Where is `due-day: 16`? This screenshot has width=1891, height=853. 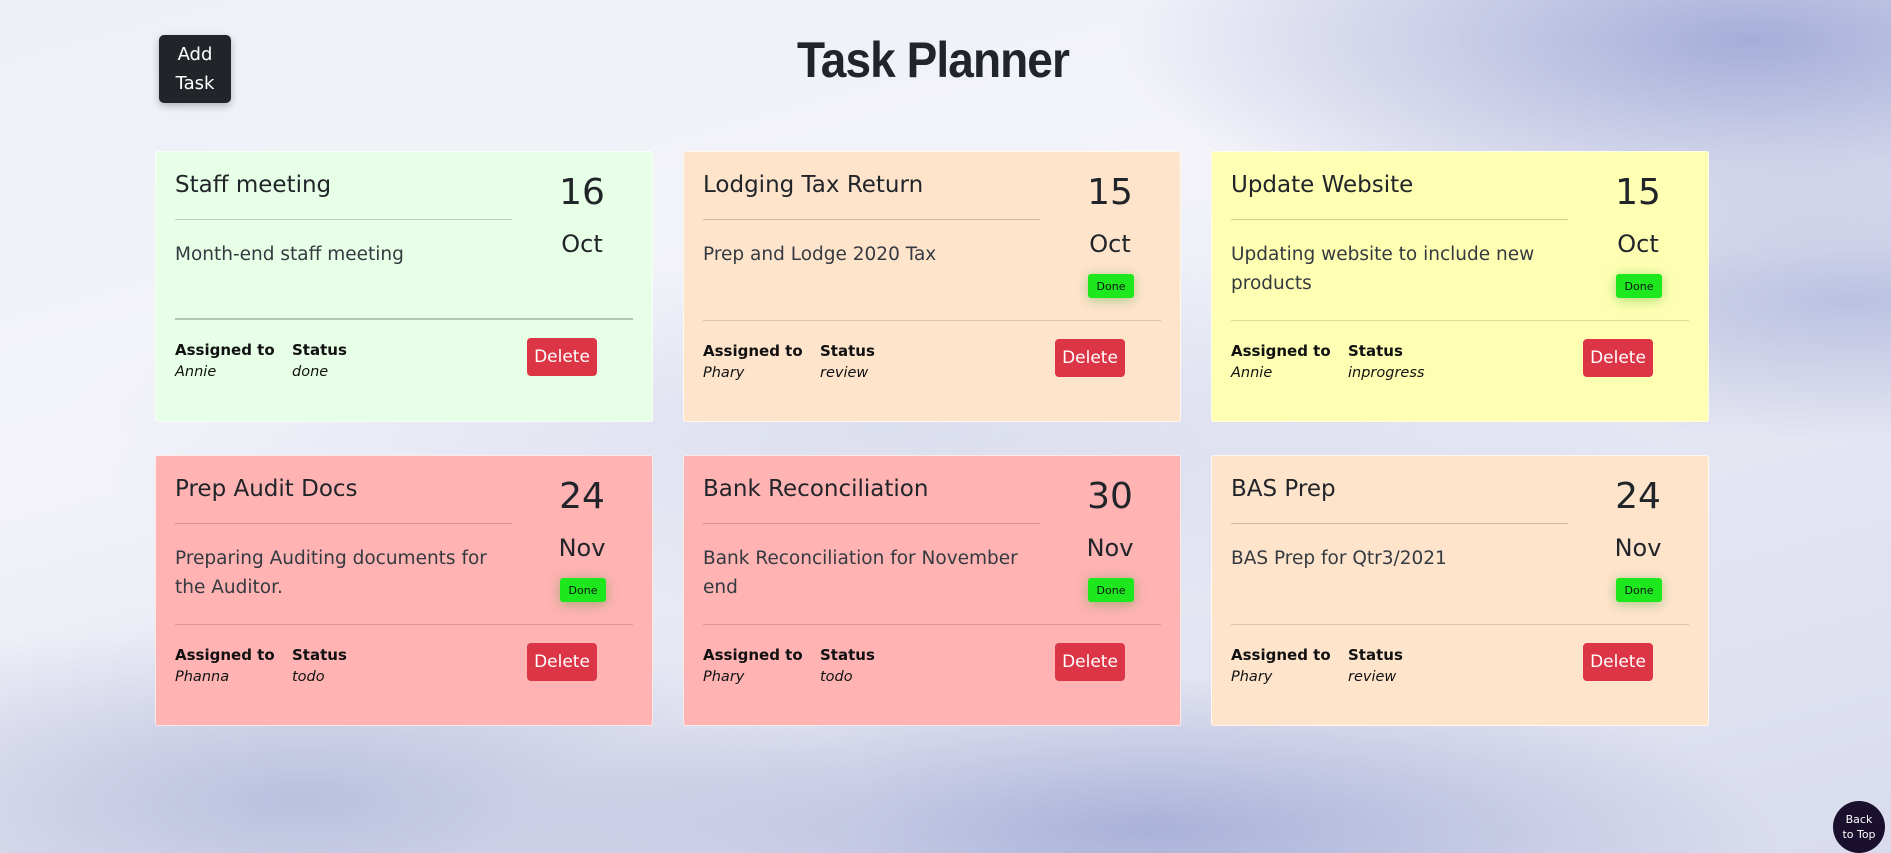 due-day: 16 is located at coordinates (582, 192).